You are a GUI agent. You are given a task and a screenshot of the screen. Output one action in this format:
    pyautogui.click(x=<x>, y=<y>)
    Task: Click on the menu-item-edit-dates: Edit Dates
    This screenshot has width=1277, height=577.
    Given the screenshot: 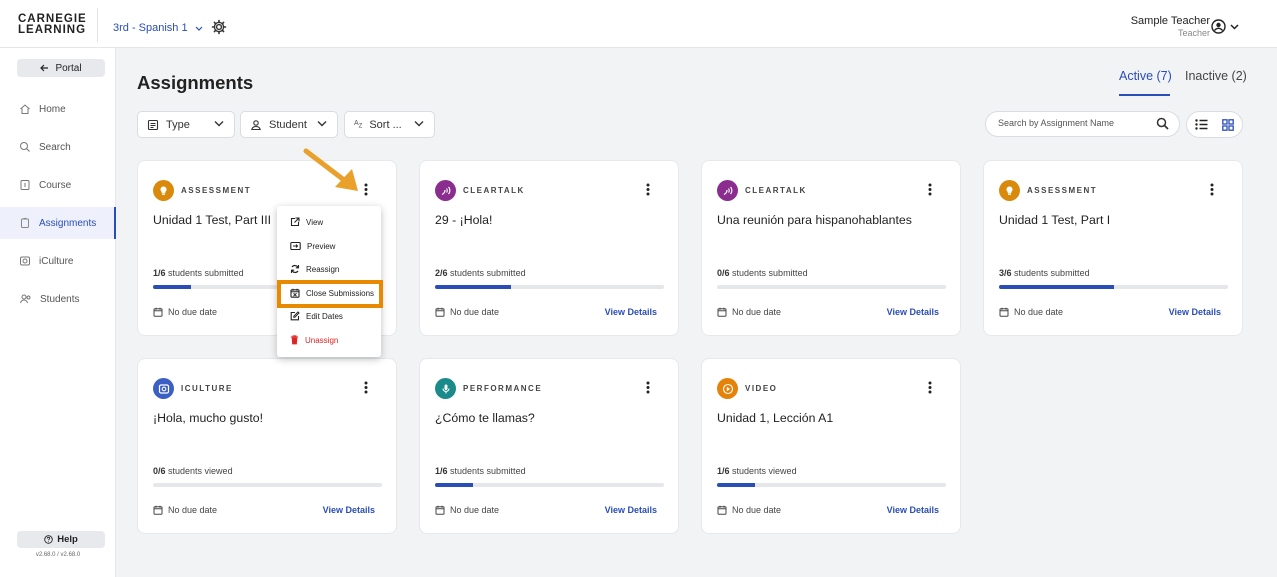 What is the action you would take?
    pyautogui.click(x=316, y=316)
    